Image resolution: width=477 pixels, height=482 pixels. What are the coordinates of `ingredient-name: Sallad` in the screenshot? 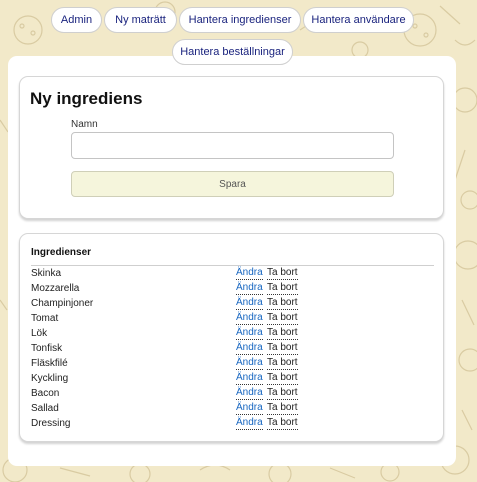 It's located at (45, 408).